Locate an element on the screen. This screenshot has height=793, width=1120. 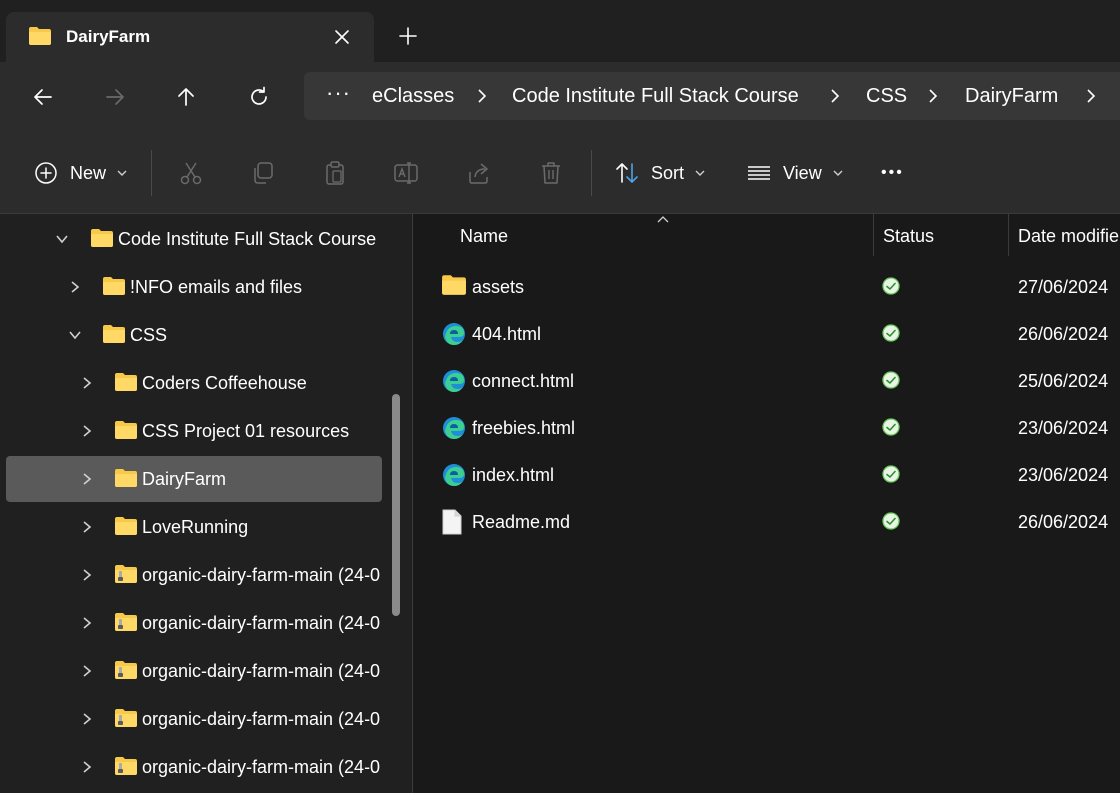
rename-button is located at coordinates (406, 173).